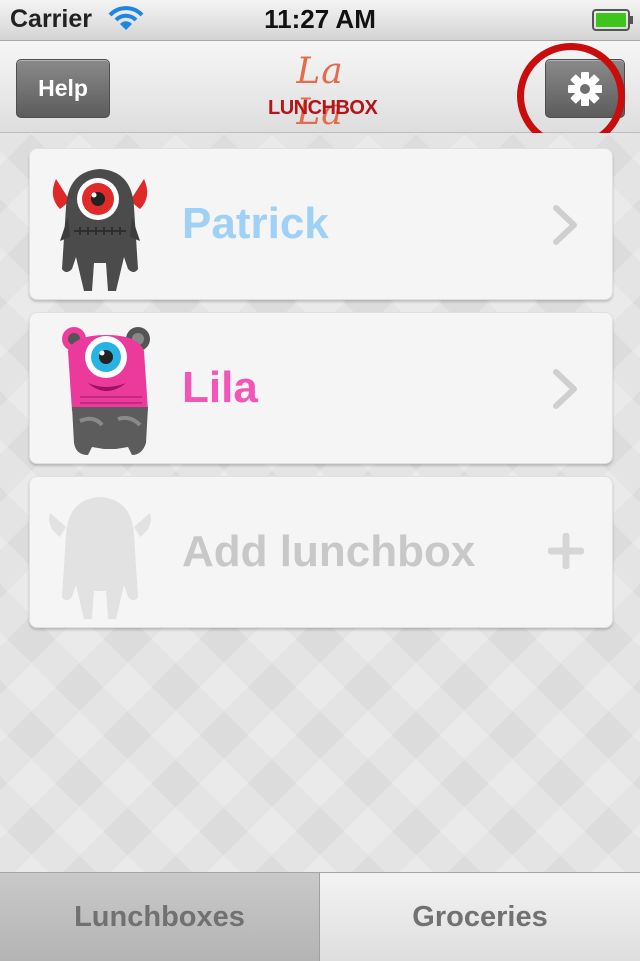 Image resolution: width=640 pixels, height=961 pixels. Describe the element at coordinates (160, 917) in the screenshot. I see `tab-lunchboxes: Lunchboxes` at that location.